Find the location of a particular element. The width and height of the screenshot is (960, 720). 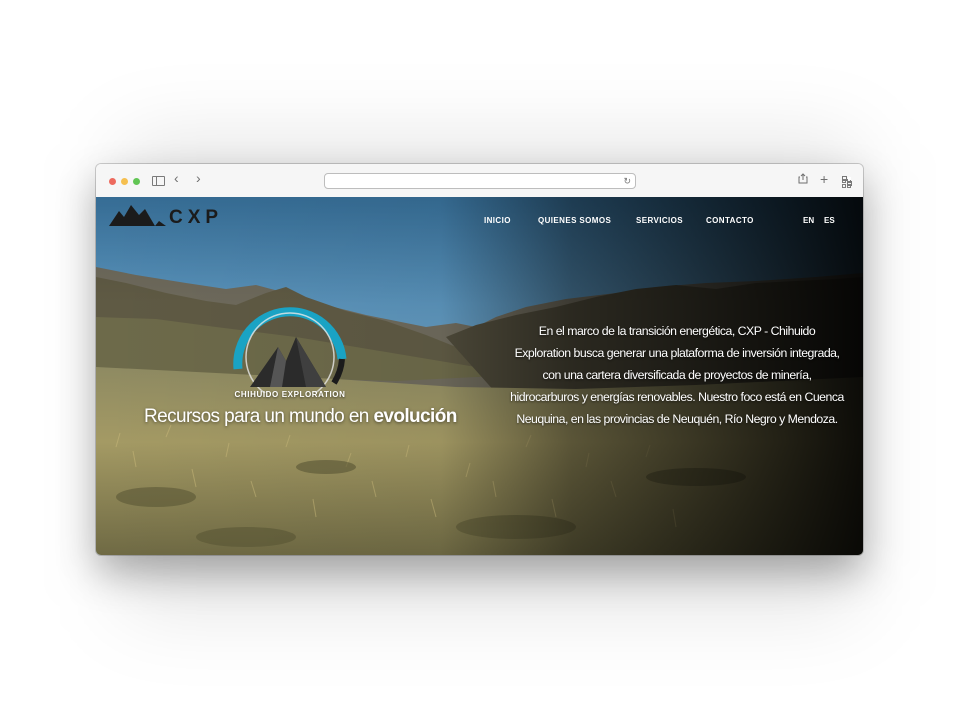

reload-icon: ↻ is located at coordinates (627, 181).